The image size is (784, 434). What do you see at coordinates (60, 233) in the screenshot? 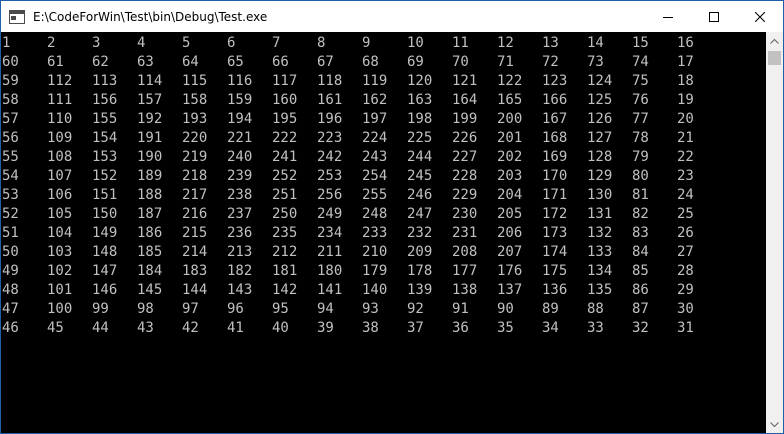
I see `console-cell: 104` at bounding box center [60, 233].